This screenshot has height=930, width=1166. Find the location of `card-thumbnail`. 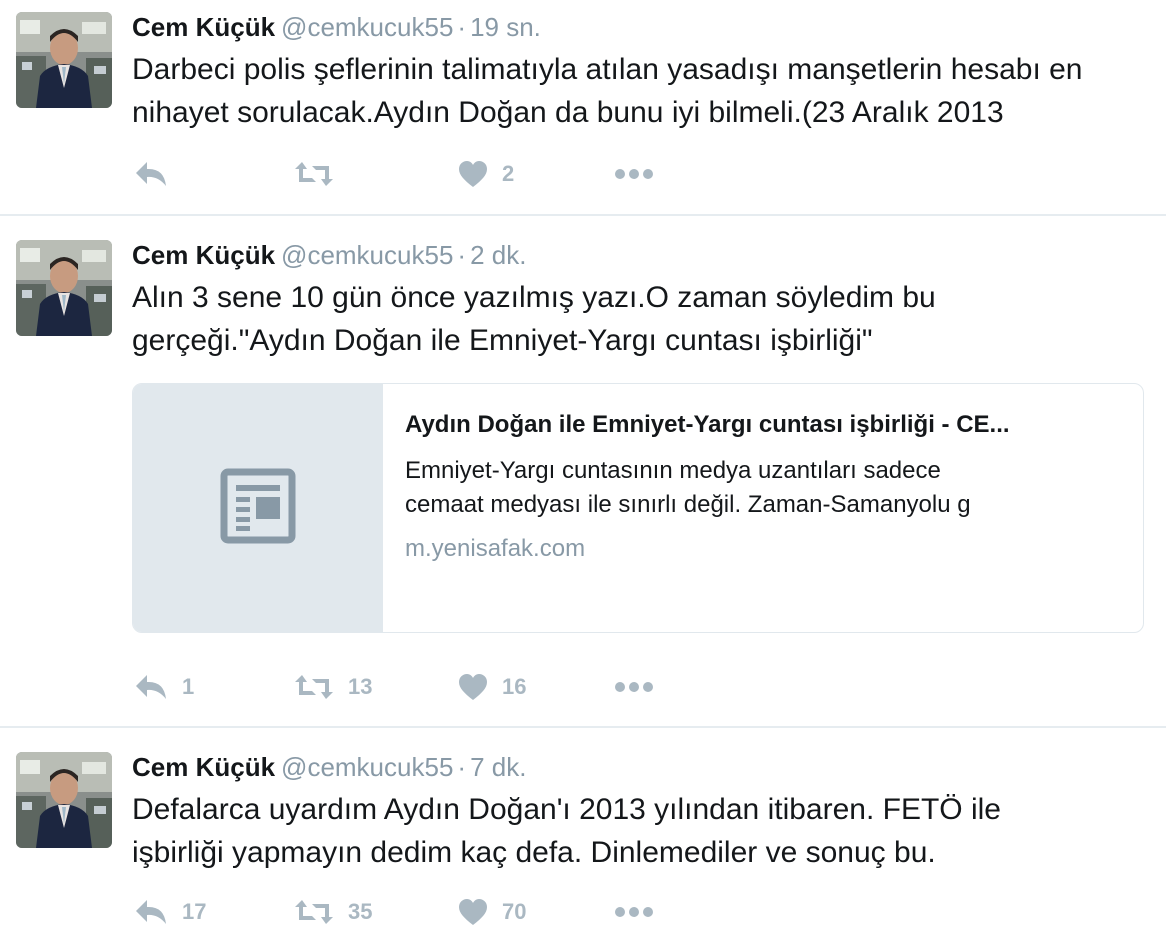

card-thumbnail is located at coordinates (258, 508).